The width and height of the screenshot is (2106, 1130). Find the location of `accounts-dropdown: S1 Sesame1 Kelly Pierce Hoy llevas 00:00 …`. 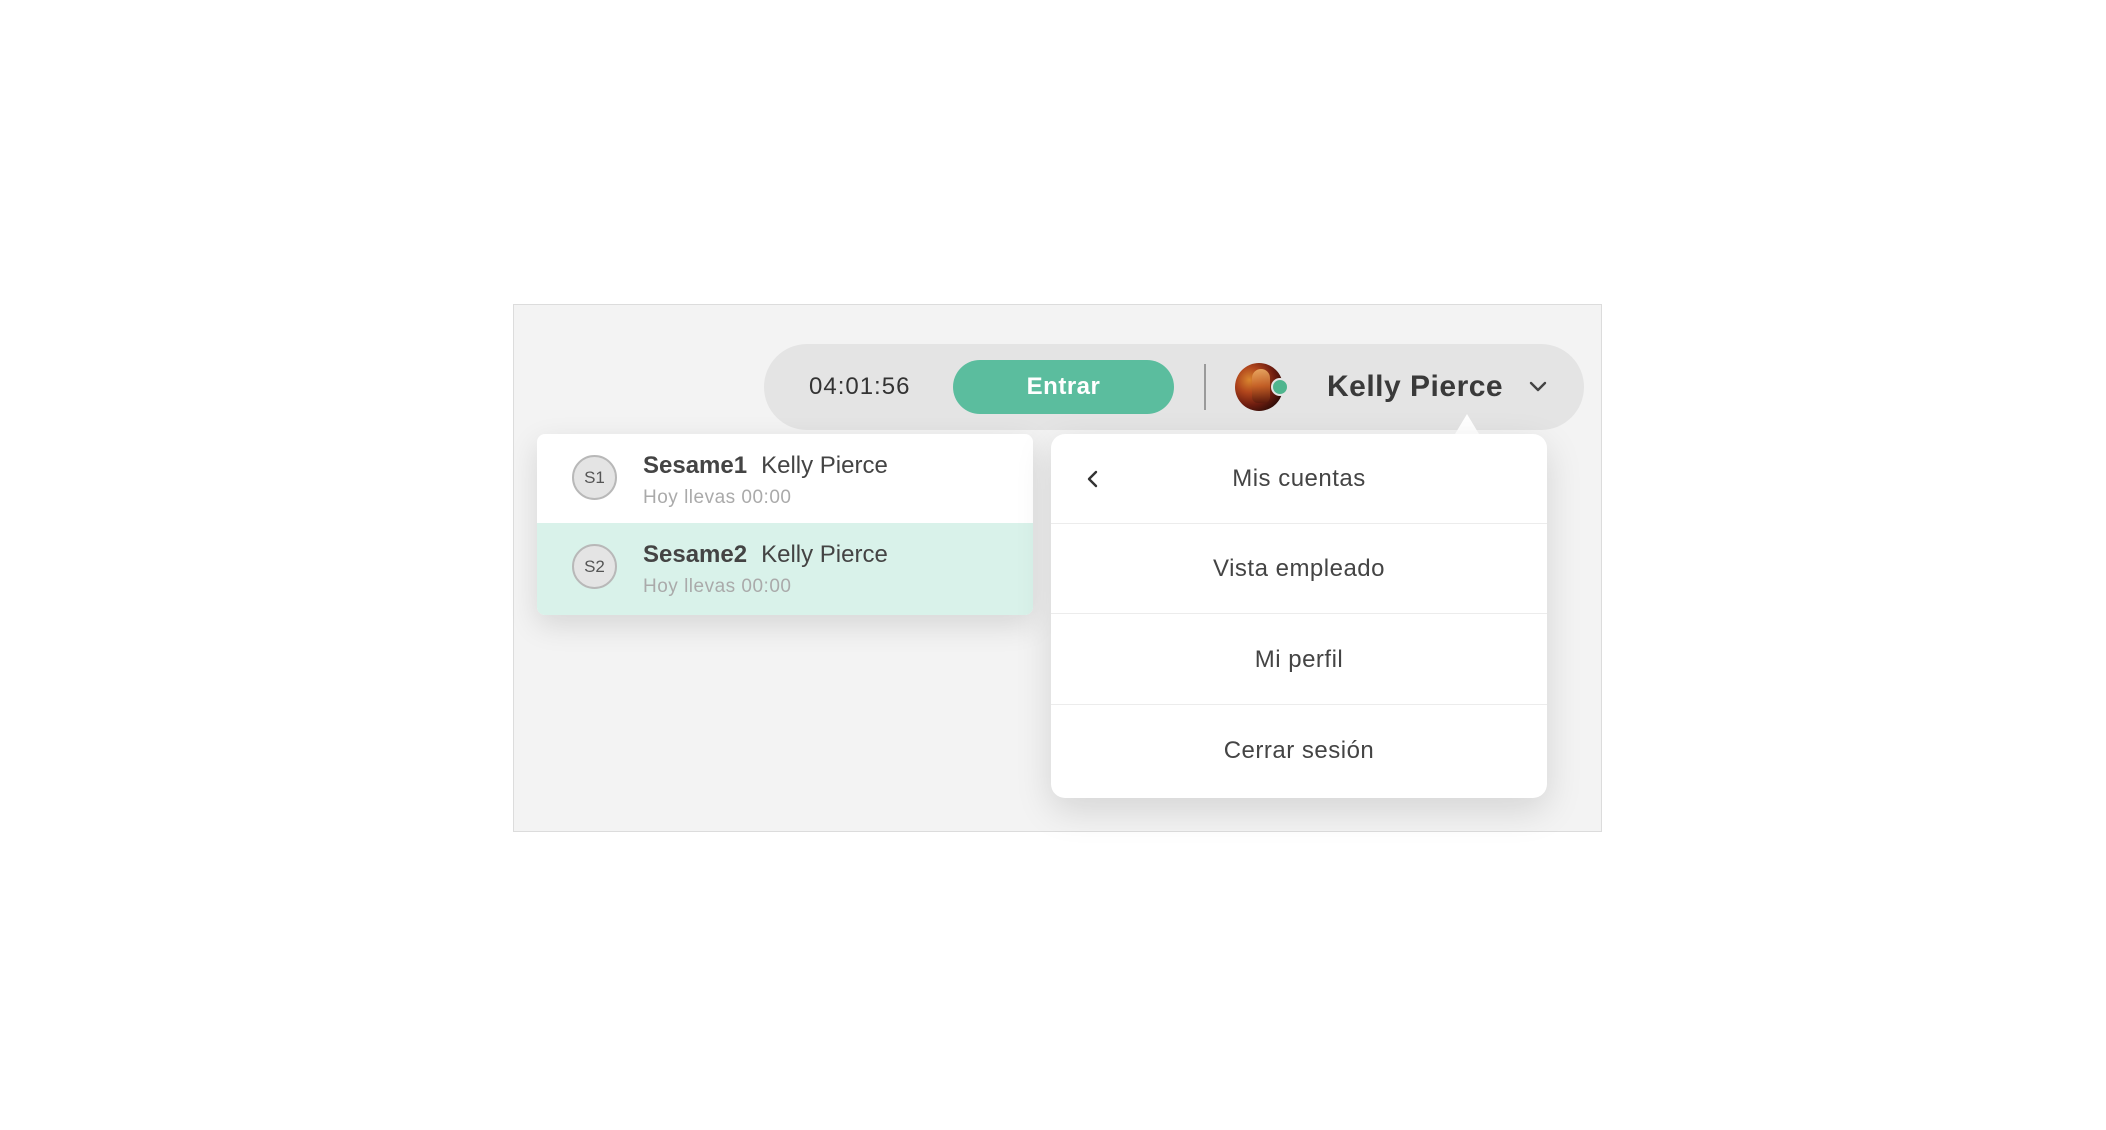

accounts-dropdown: S1 Sesame1 Kelly Pierce Hoy llevas 00:00 … is located at coordinates (785, 524).